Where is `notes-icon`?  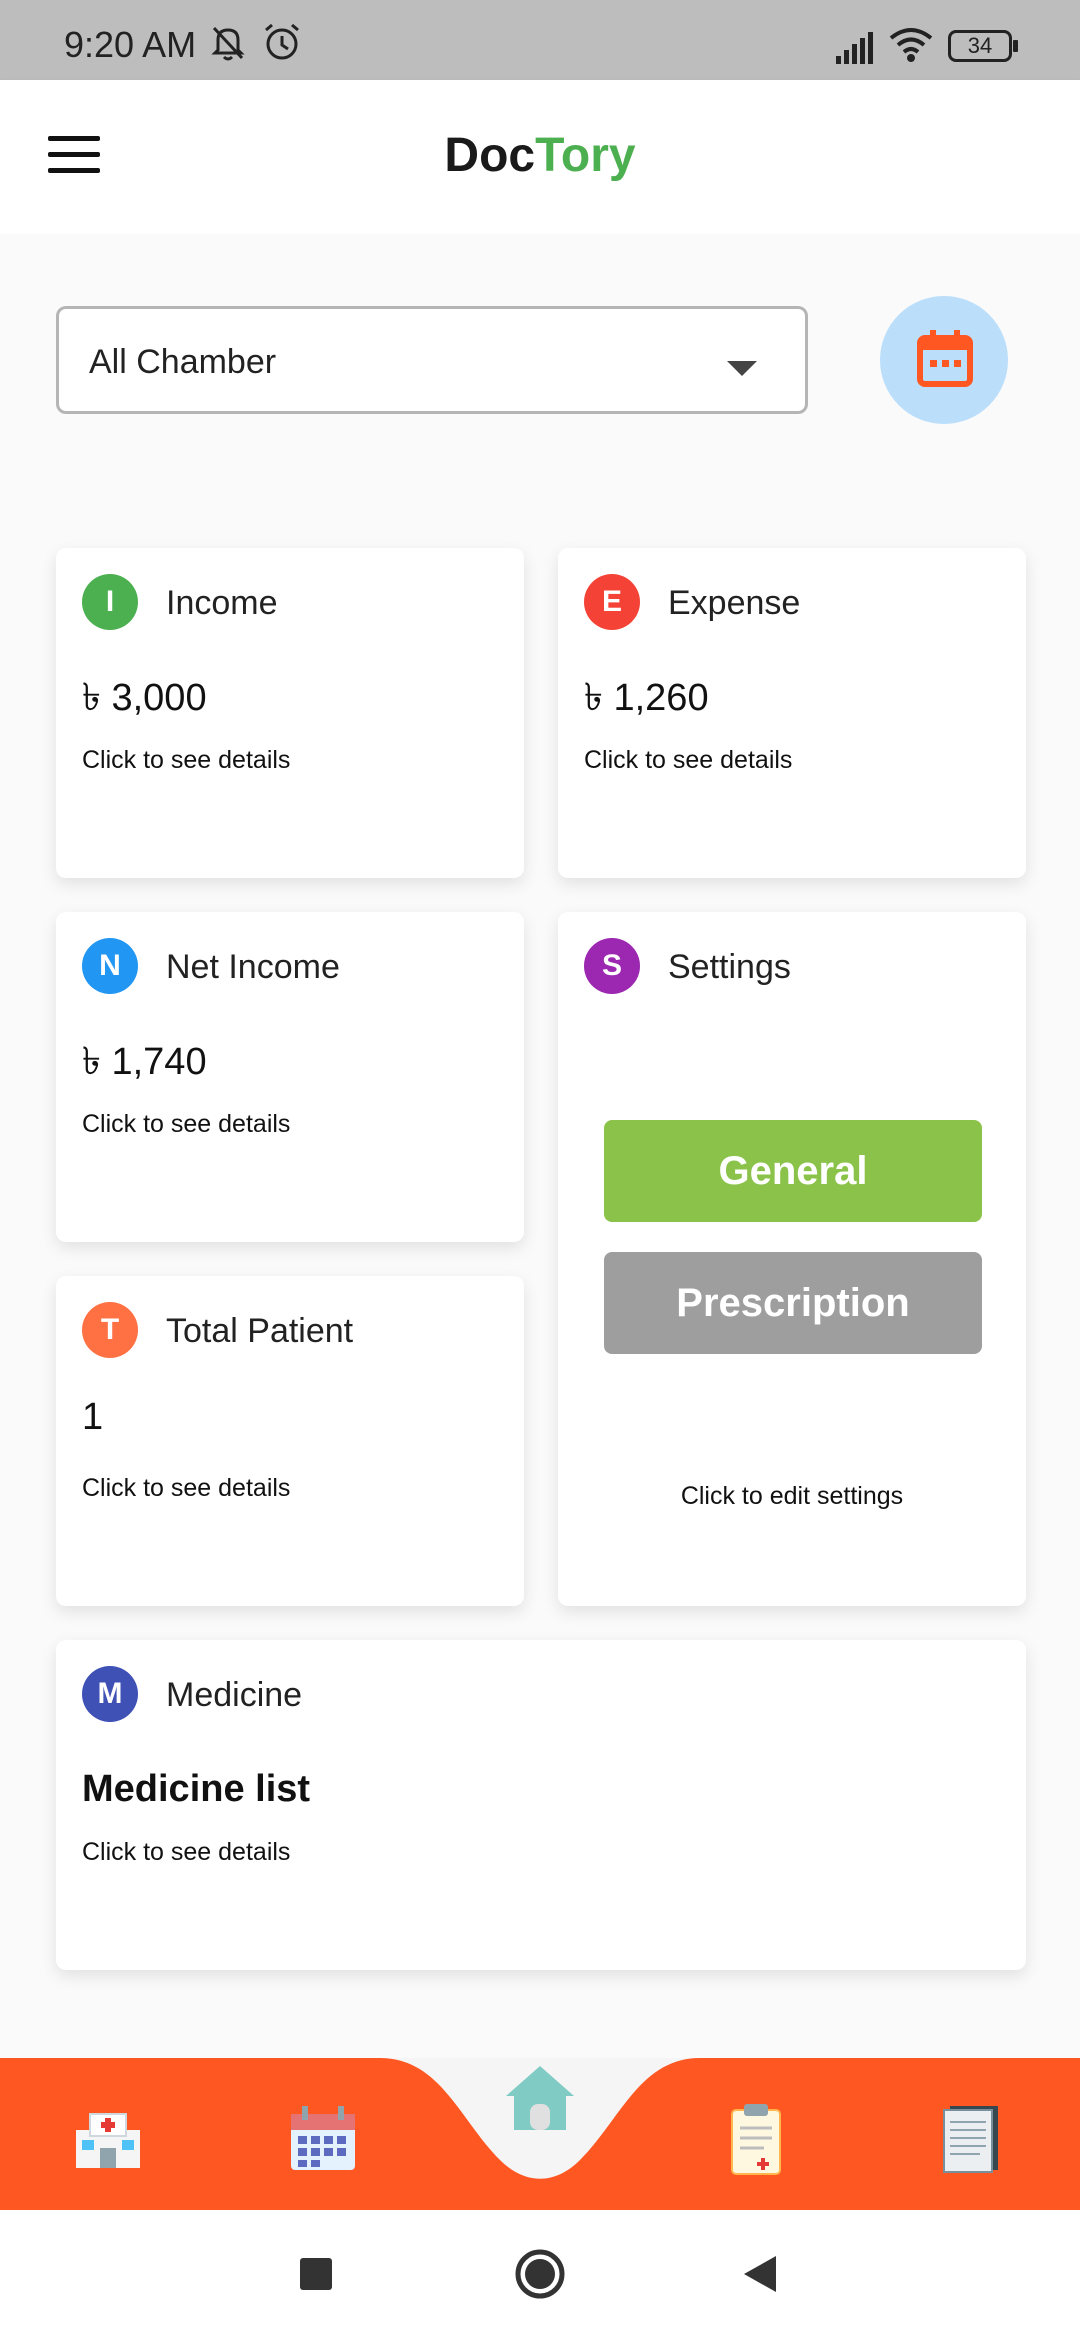
notes-icon is located at coordinates (971, 2138).